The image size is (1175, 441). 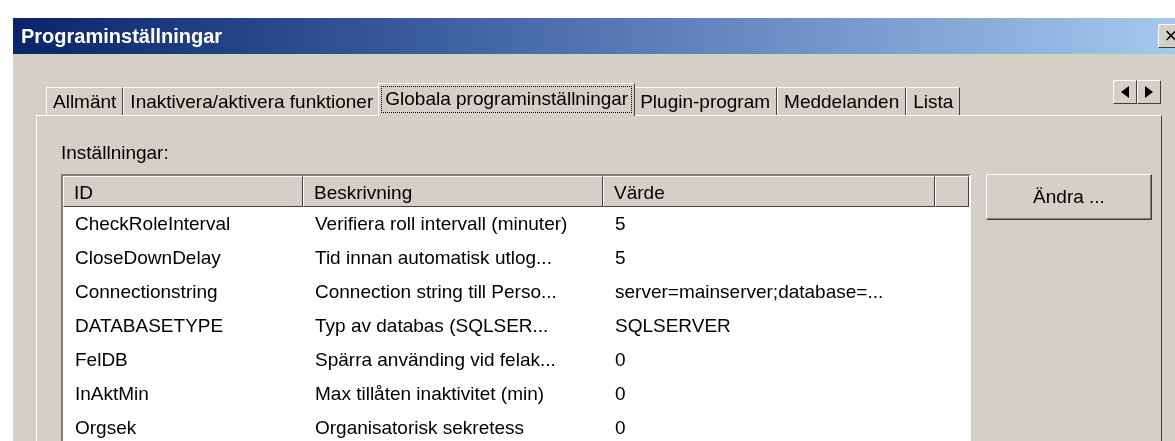 What do you see at coordinates (933, 101) in the screenshot?
I see `tab: Lista` at bounding box center [933, 101].